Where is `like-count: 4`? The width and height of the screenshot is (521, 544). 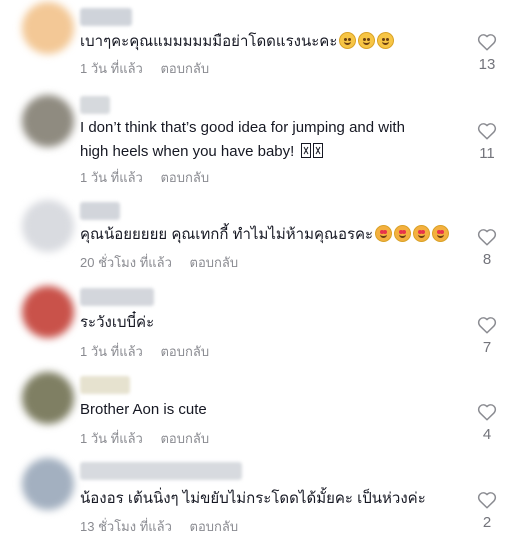
like-count: 4 is located at coordinates (487, 434).